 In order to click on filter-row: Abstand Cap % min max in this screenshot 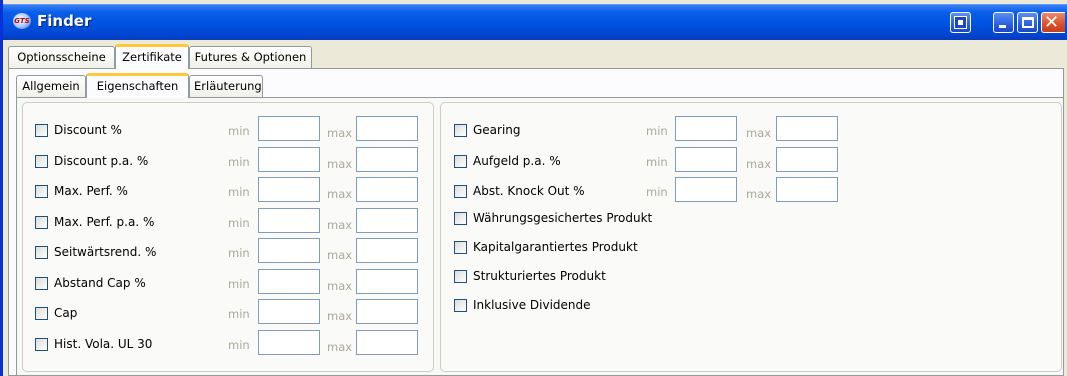, I will do `click(226, 281)`.